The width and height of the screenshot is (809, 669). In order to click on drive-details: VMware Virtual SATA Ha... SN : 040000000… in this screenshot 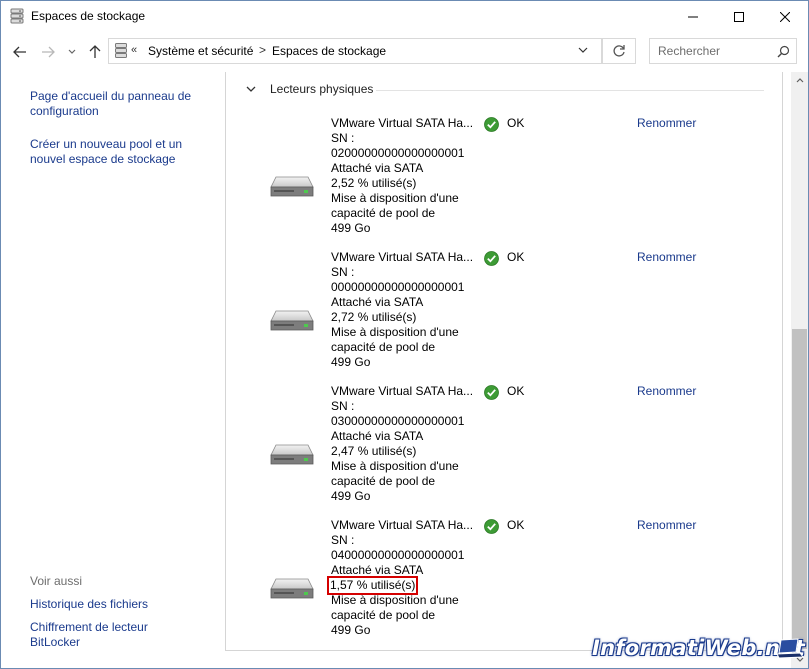, I will do `click(400, 578)`.